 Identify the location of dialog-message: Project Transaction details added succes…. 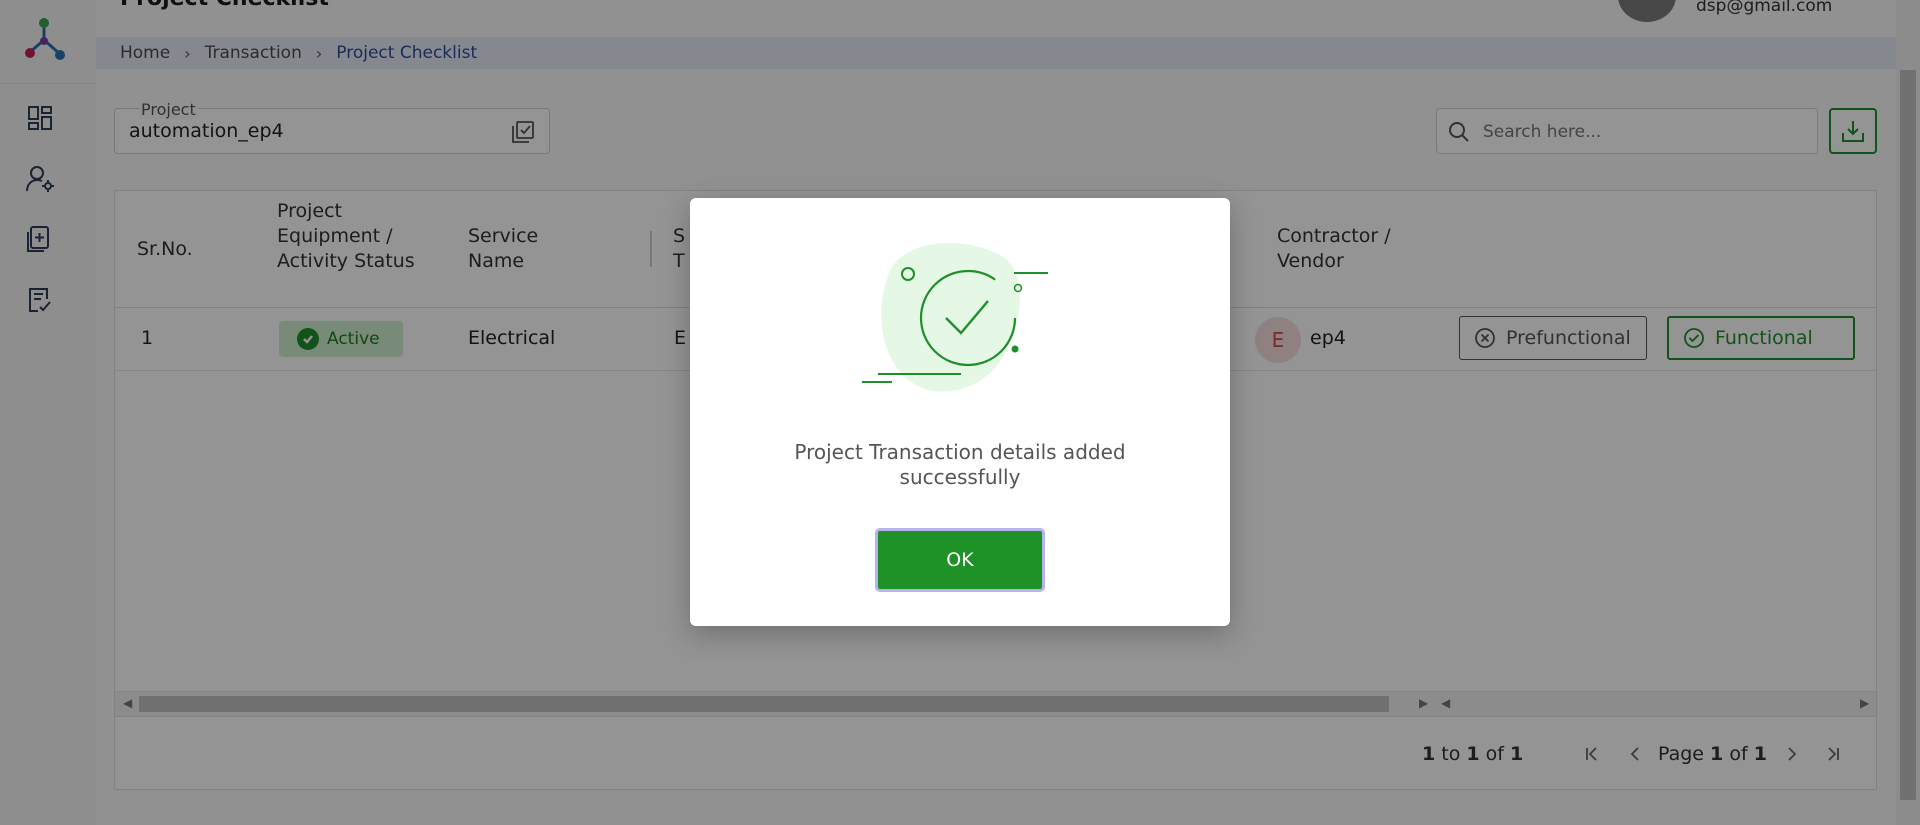
(960, 464).